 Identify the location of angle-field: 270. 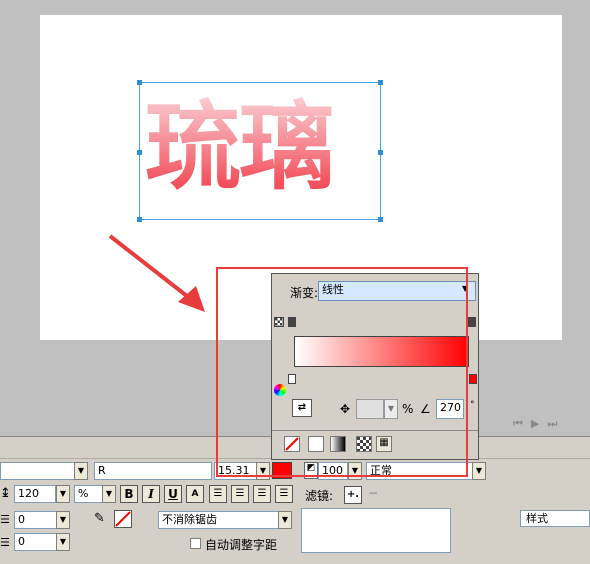
(450, 409).